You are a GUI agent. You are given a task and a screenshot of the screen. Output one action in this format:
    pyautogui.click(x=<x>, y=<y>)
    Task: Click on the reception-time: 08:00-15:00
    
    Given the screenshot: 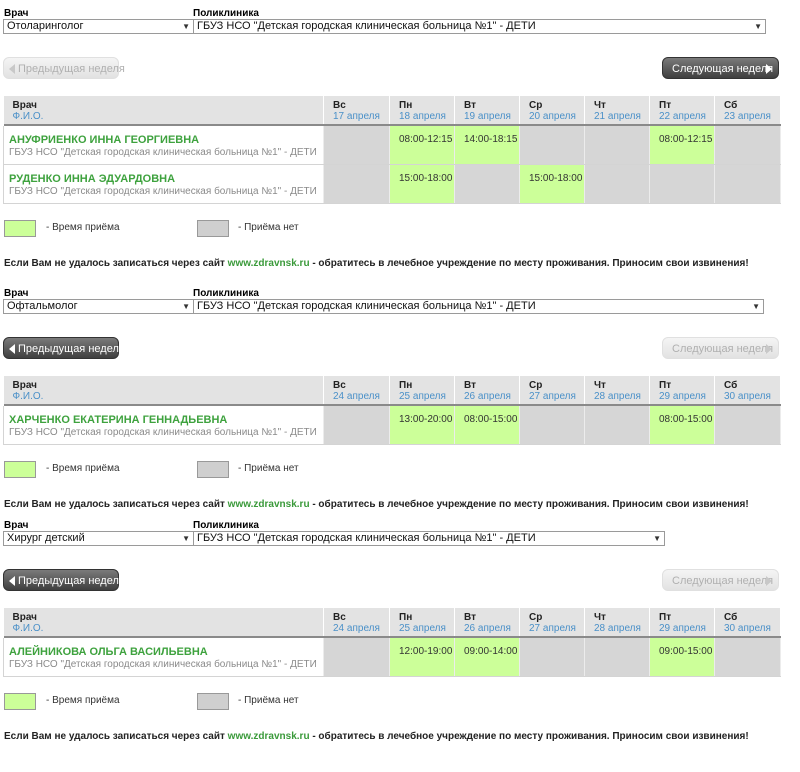 What is the action you would take?
    pyautogui.click(x=491, y=419)
    